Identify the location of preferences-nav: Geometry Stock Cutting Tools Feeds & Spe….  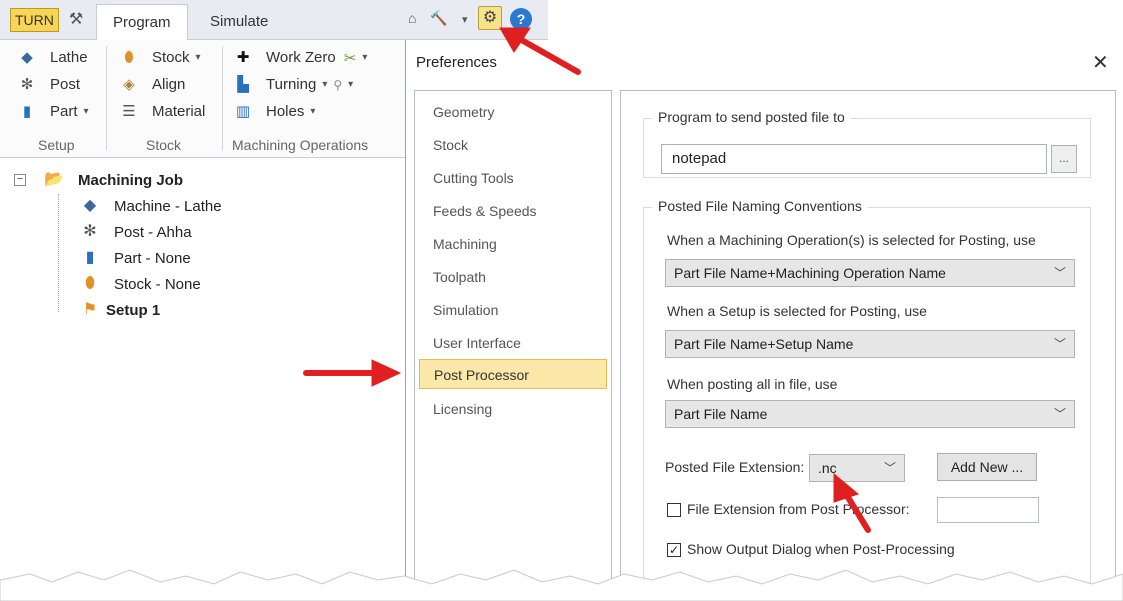
(513, 345).